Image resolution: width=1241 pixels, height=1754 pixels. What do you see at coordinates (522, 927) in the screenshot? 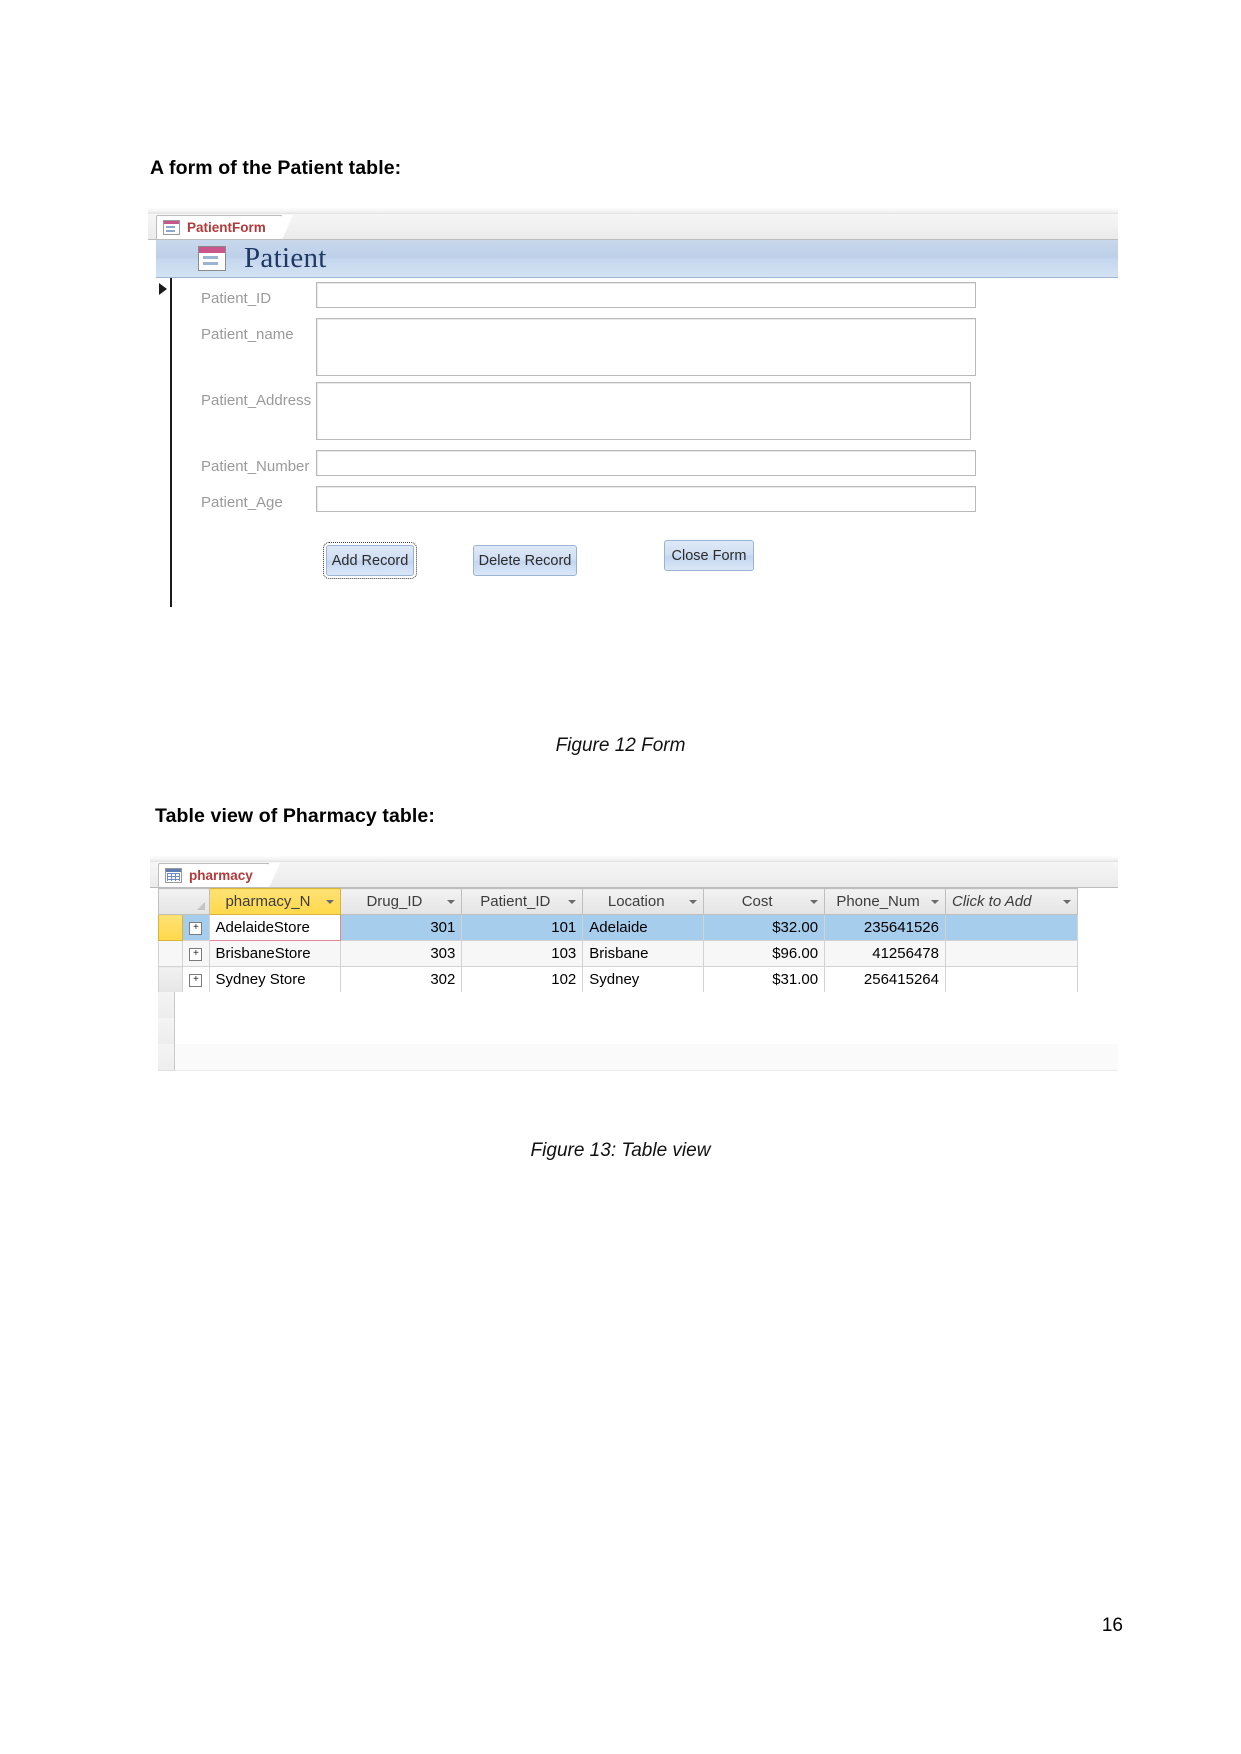
I see `cell-patient-id: 101` at bounding box center [522, 927].